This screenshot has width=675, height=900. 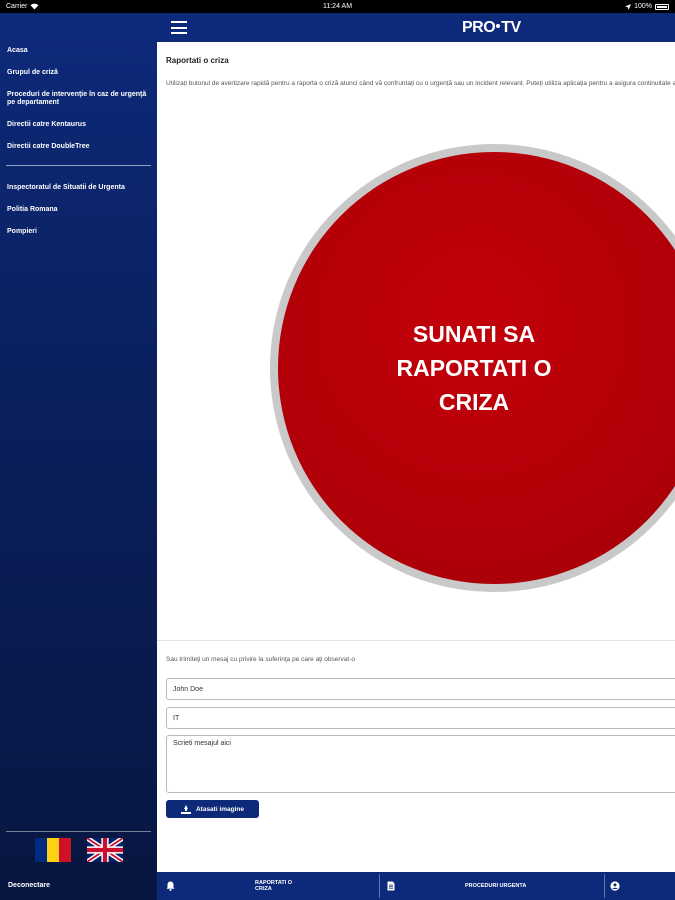 I want to click on profile-nav-button, so click(x=615, y=886).